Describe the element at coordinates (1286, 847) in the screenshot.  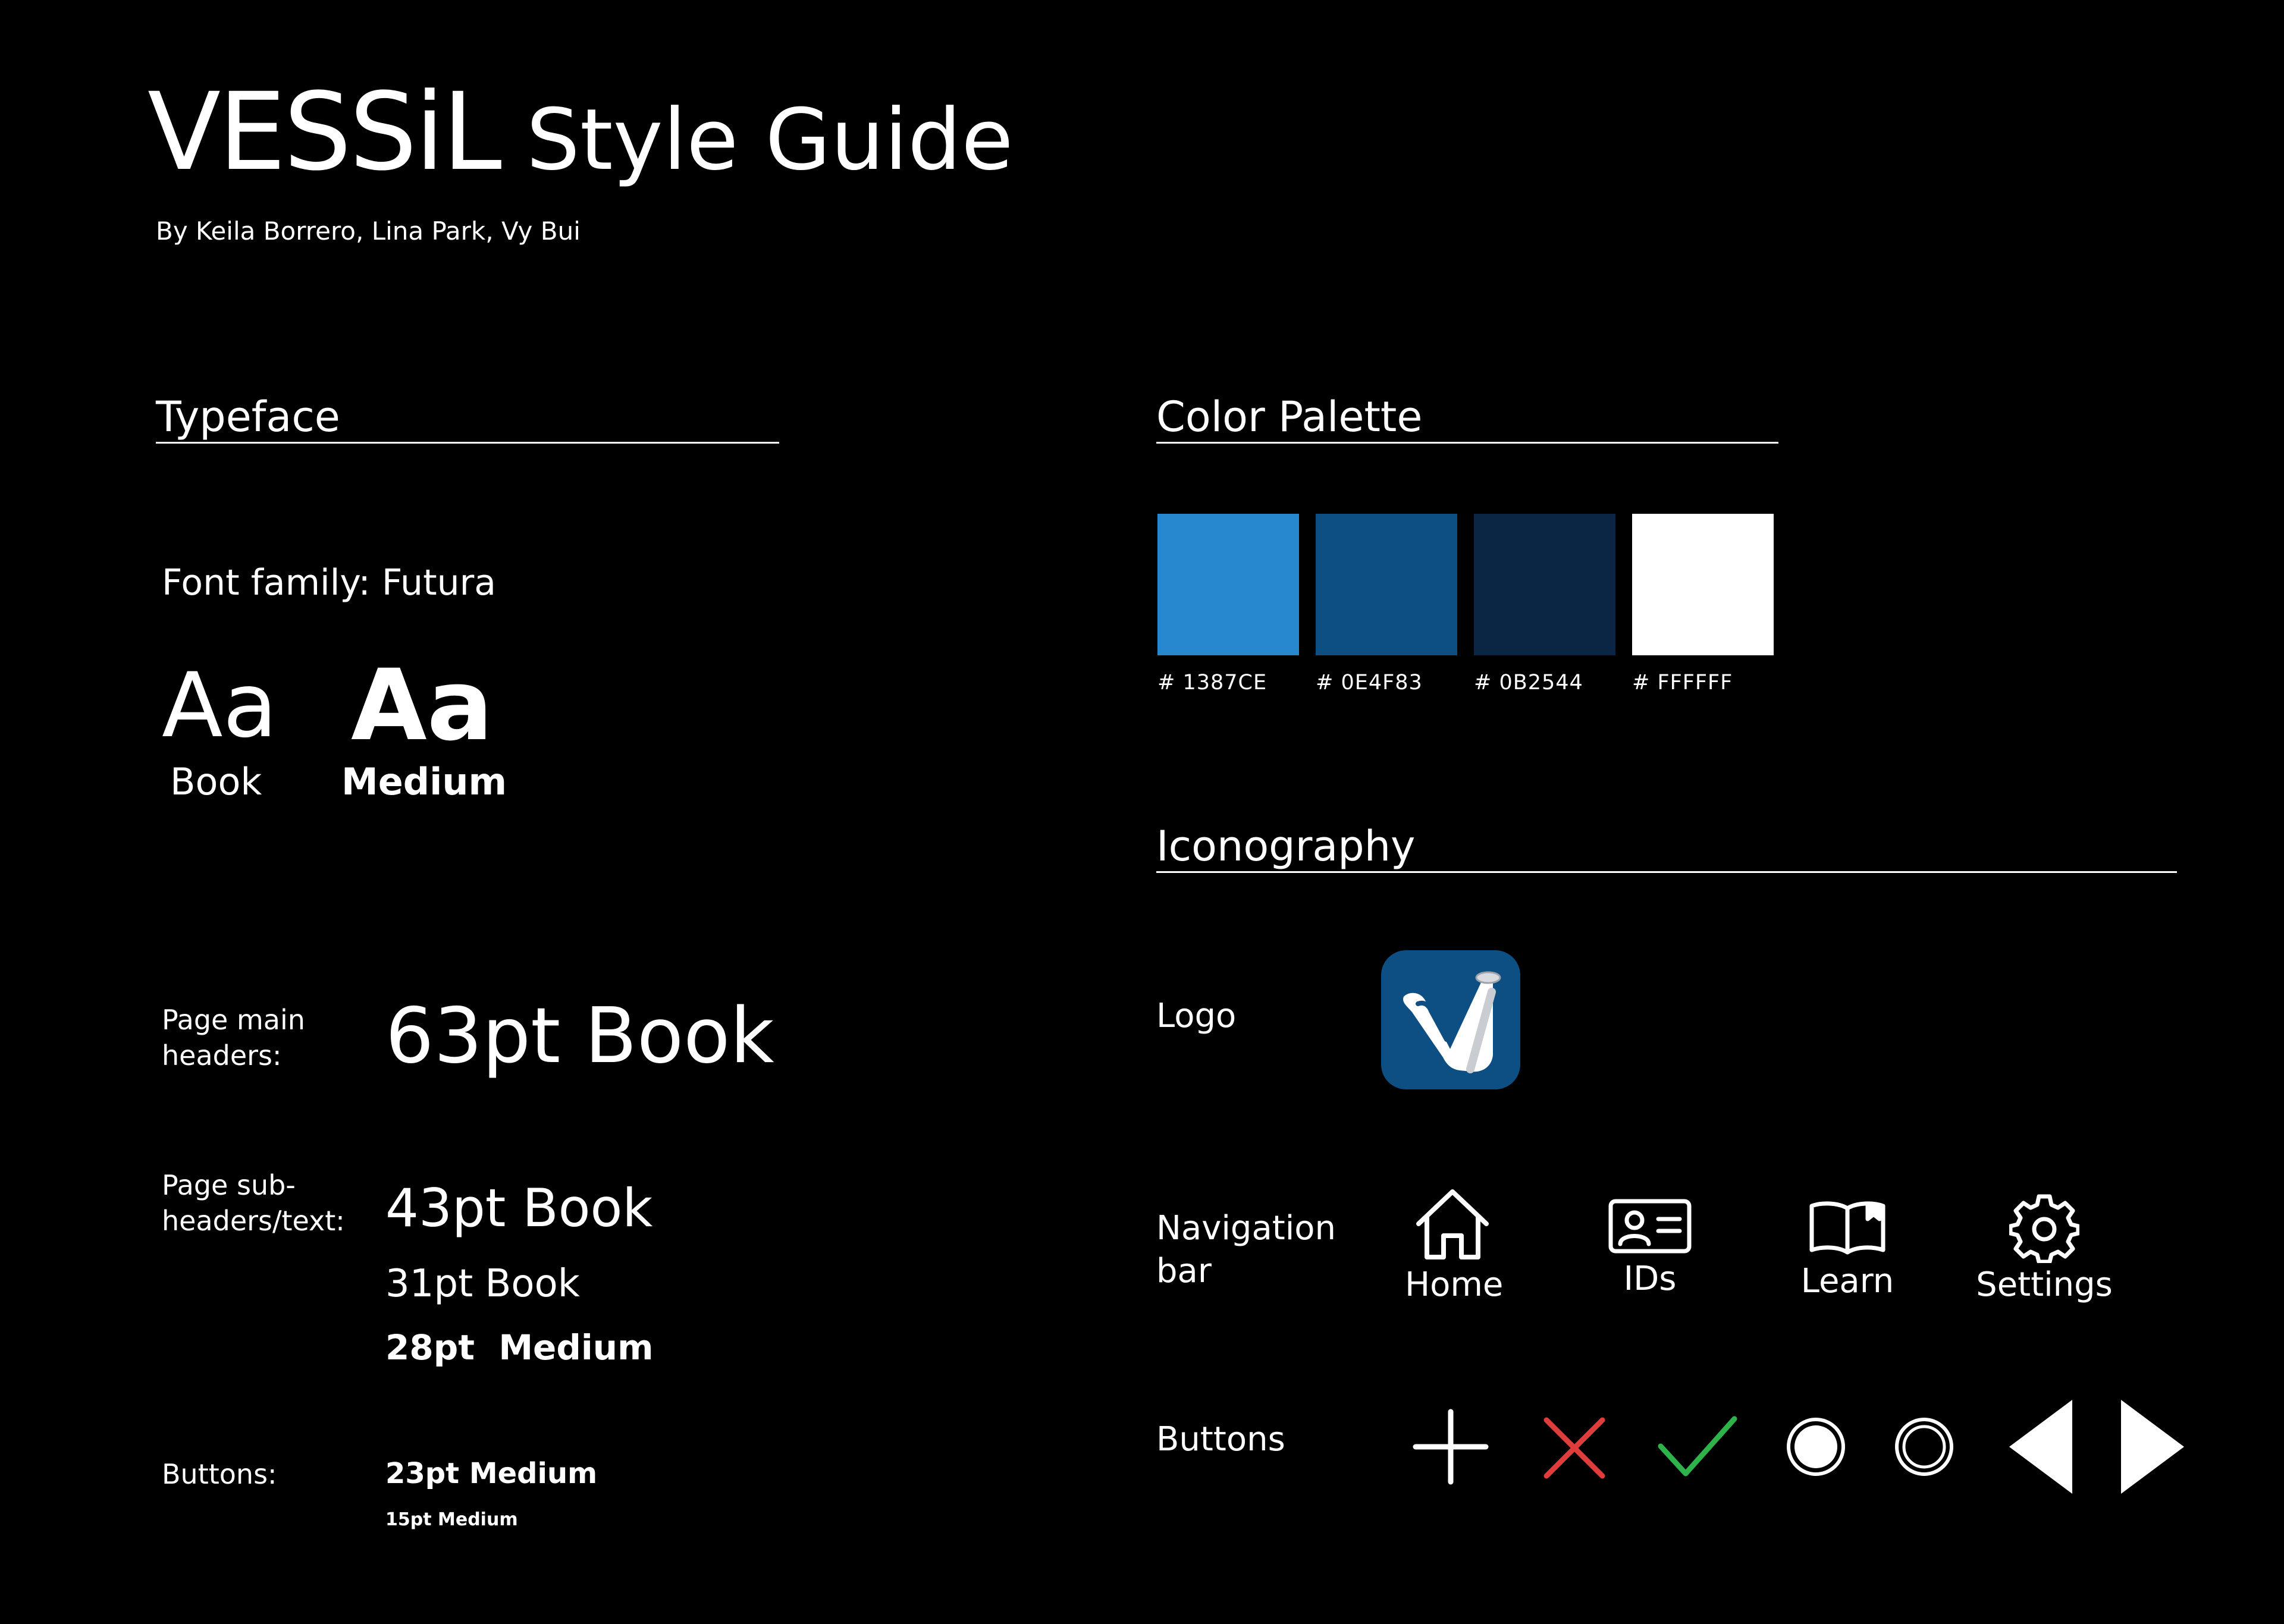
I see `iconography-header: Iconography` at that location.